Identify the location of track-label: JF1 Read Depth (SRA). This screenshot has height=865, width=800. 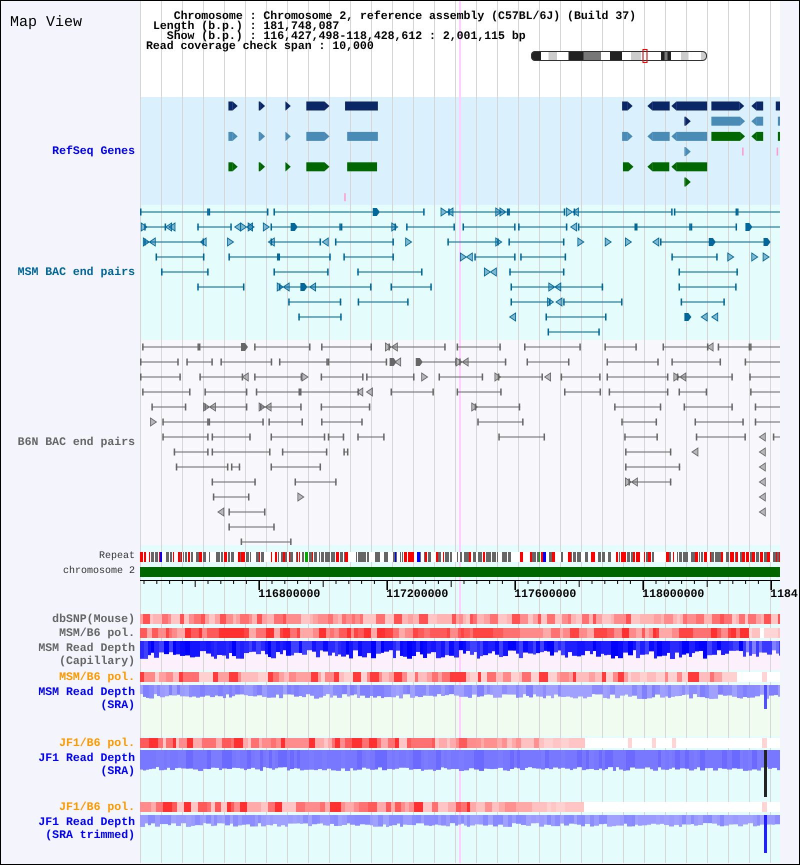
(86, 765).